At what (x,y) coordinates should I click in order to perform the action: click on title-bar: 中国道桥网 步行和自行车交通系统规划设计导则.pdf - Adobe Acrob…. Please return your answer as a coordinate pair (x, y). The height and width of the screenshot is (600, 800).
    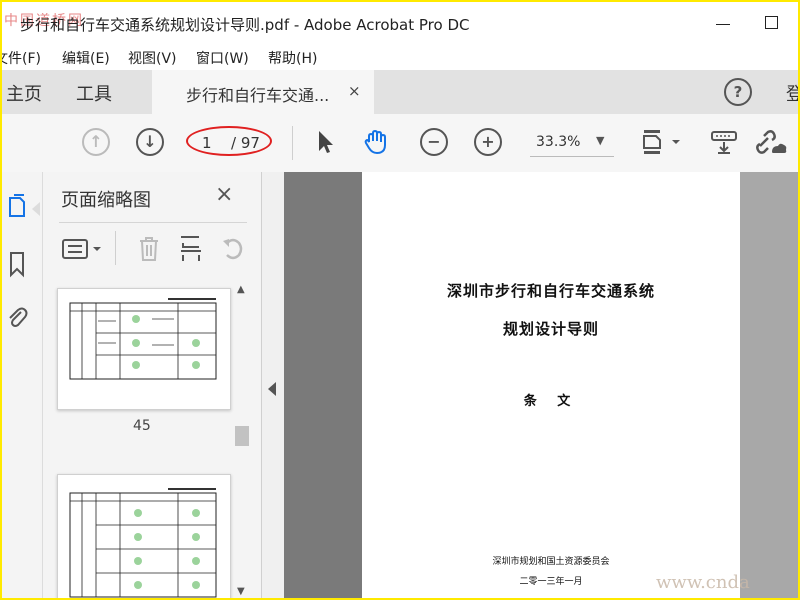
    Looking at the image, I should click on (400, 23).